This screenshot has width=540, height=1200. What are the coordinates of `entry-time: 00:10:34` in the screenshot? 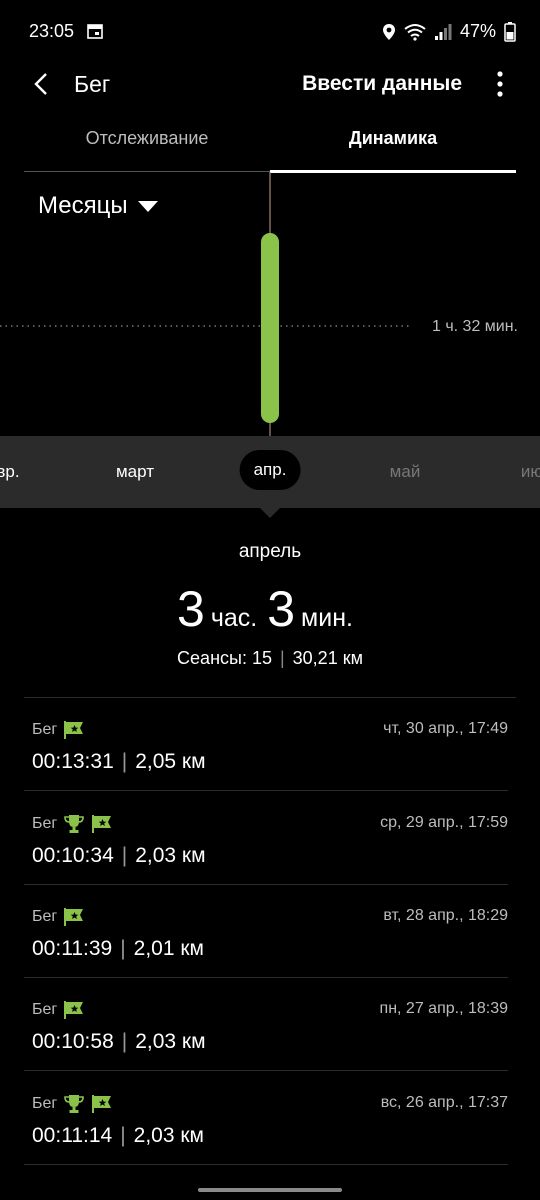 It's located at (73, 855).